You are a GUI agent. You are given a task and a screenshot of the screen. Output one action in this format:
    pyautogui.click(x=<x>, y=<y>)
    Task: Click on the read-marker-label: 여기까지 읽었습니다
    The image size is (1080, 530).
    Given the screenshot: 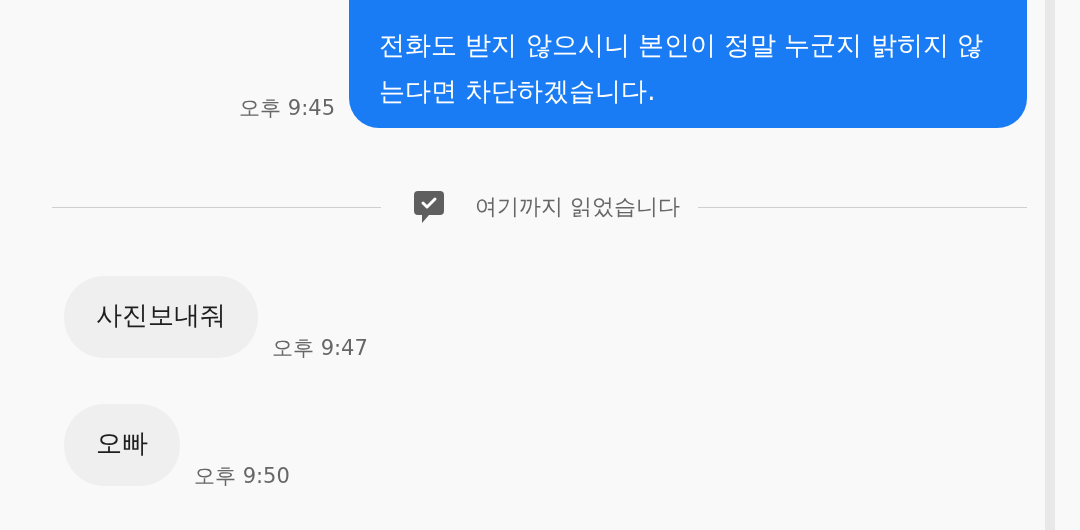 What is the action you would take?
    pyautogui.click(x=577, y=207)
    